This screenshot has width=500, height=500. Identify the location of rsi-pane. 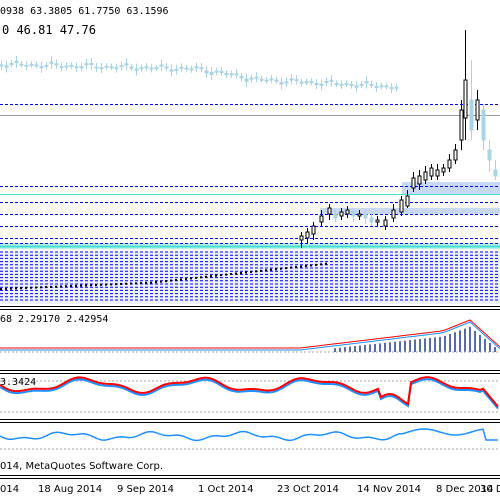
(250, 439).